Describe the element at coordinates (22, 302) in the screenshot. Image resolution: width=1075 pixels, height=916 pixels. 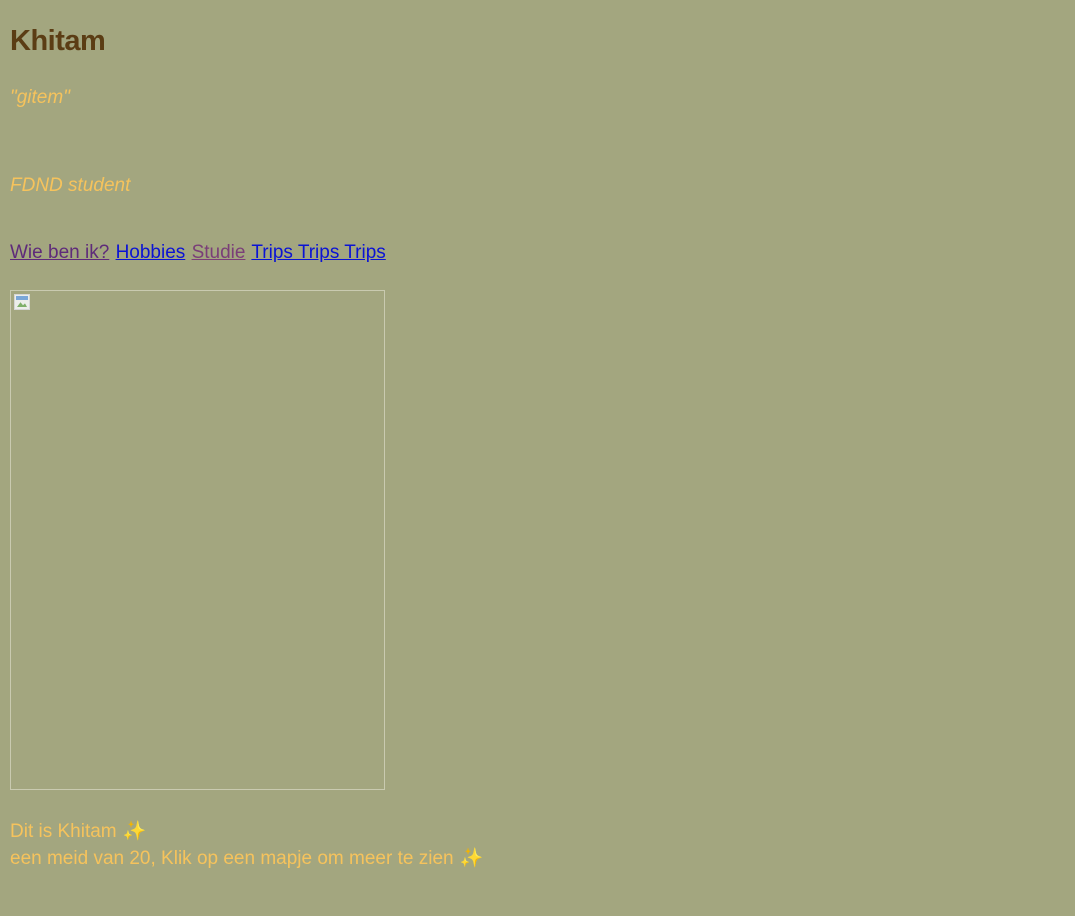
I see `broken-image-icon` at that location.